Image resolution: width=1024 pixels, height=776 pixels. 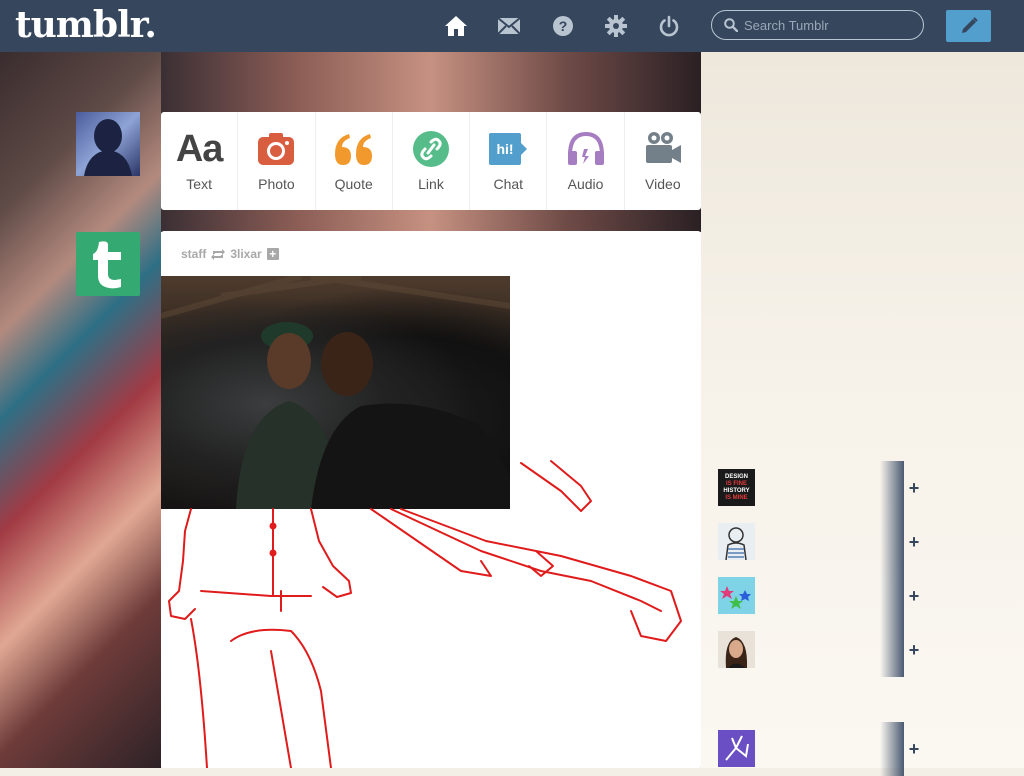 I want to click on avatar-text-line: IS MINE, so click(x=736, y=497).